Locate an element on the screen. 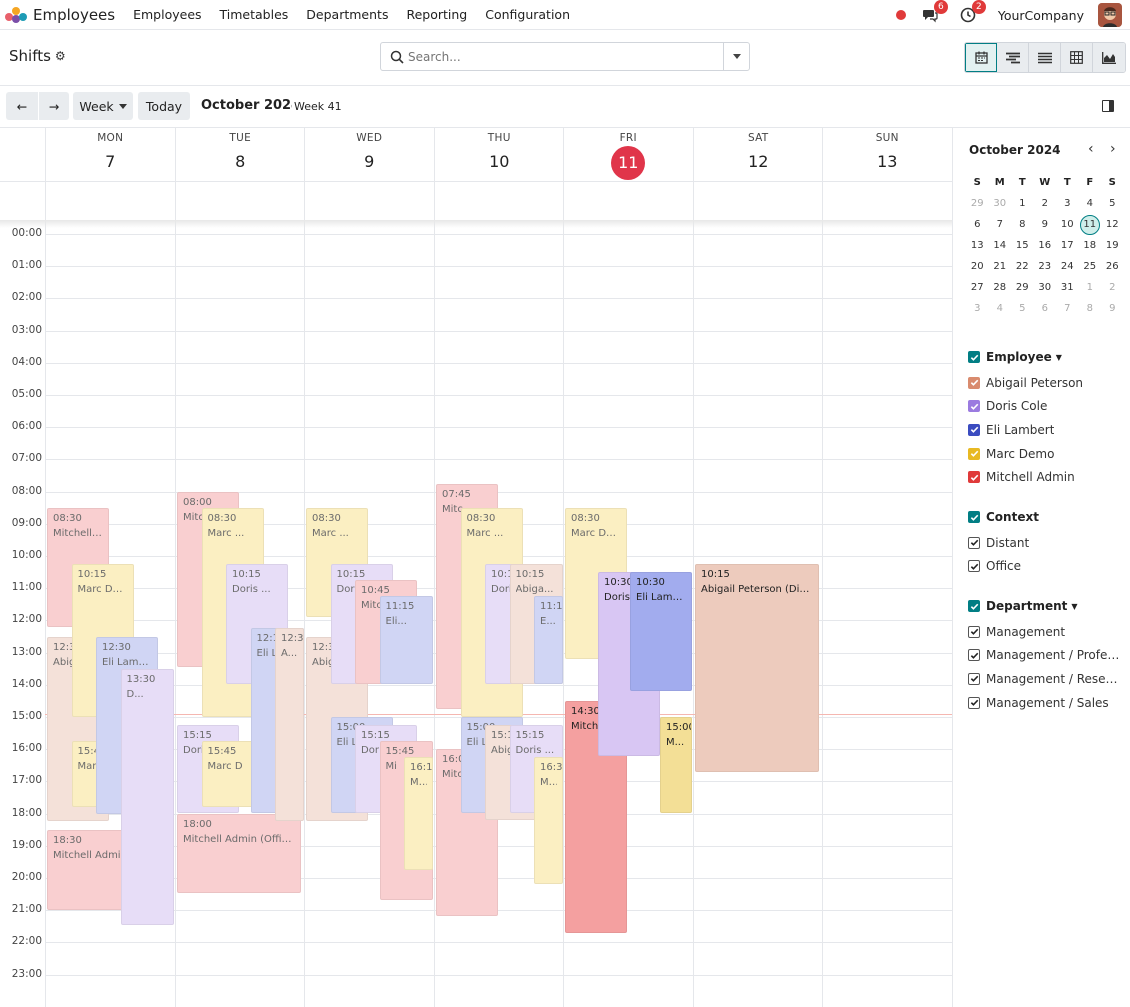 The image size is (1130, 1007). filter-item: Marc Demo is located at coordinates (1048, 454).